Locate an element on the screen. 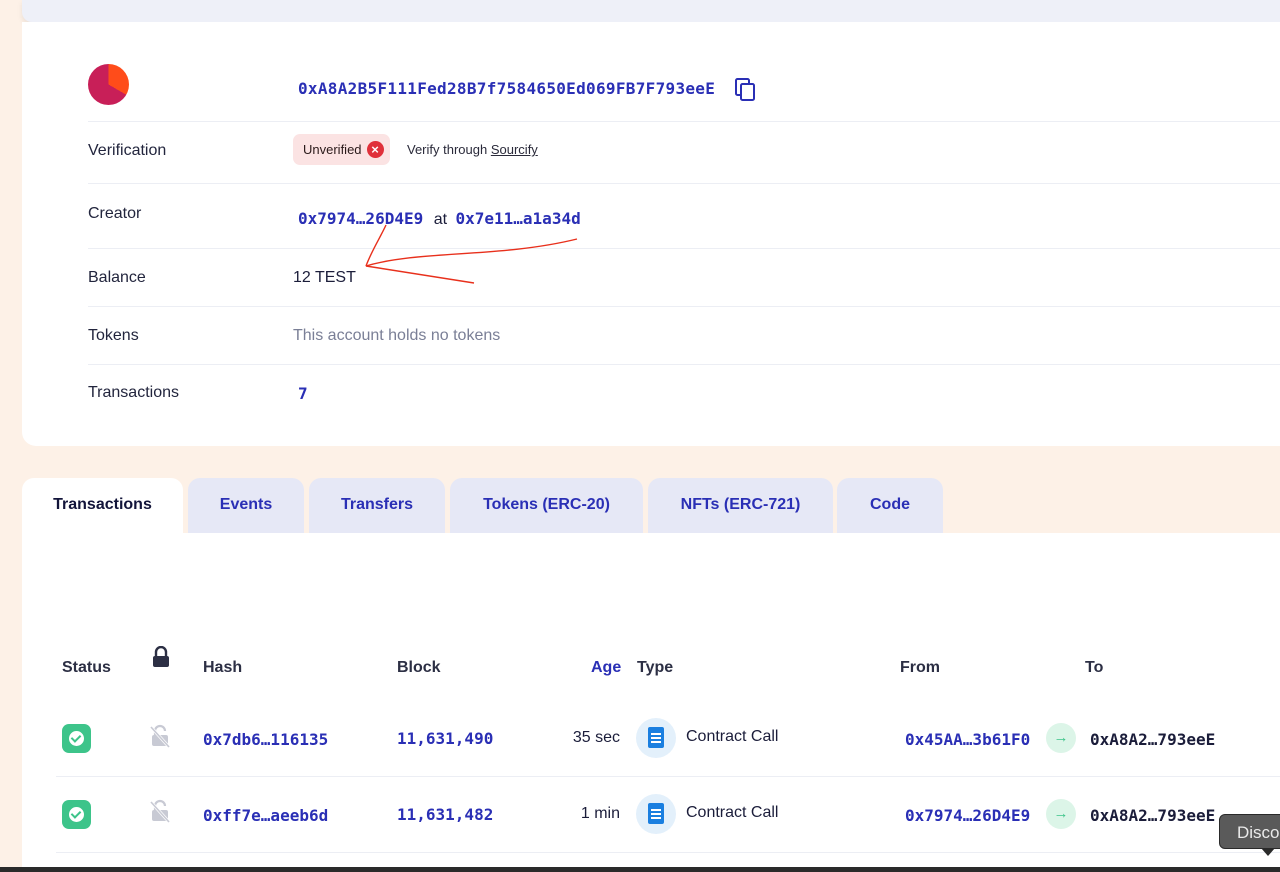 This screenshot has height=872, width=1280. tokens-label: Tokens is located at coordinates (113, 335).